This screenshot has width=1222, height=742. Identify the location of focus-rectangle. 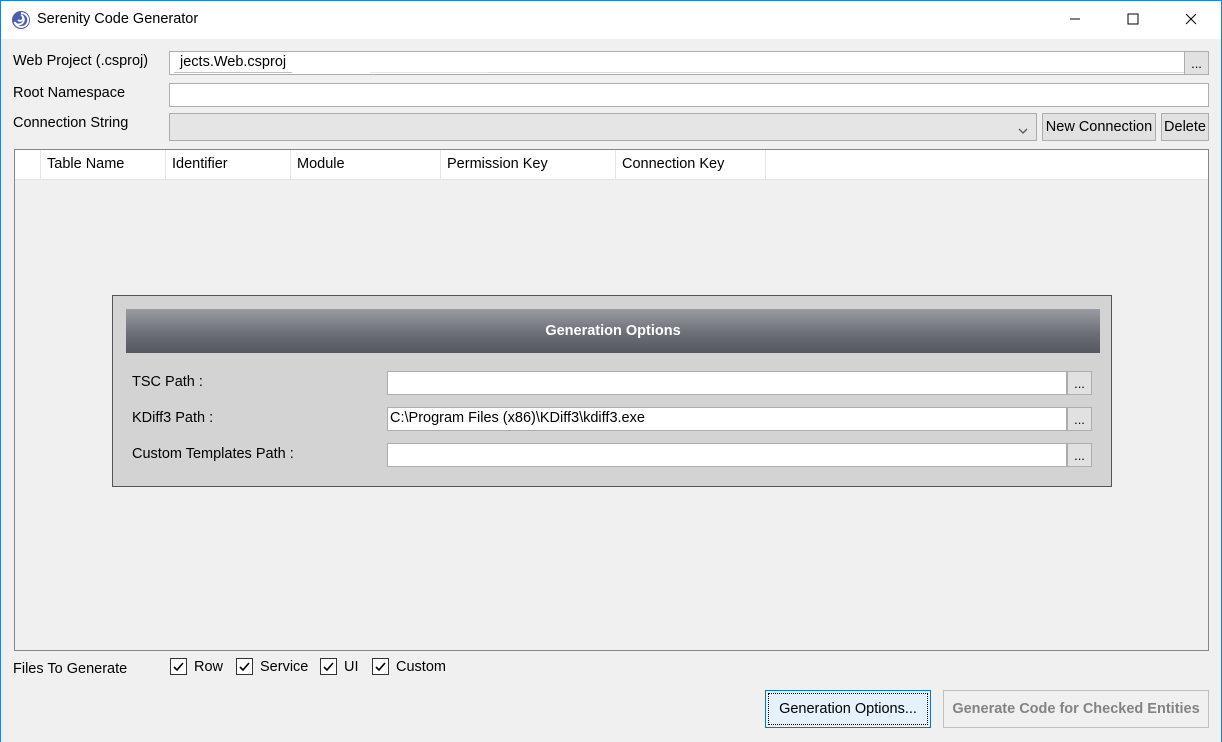
(848, 709).